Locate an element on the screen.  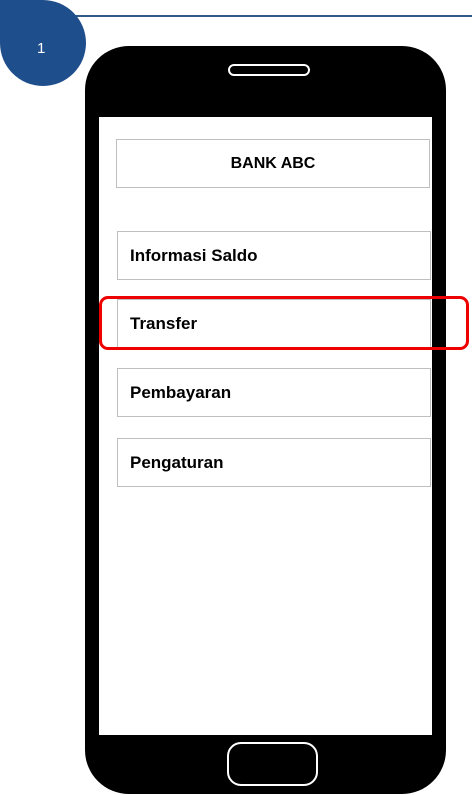
app-title: BANK ABC is located at coordinates (273, 163).